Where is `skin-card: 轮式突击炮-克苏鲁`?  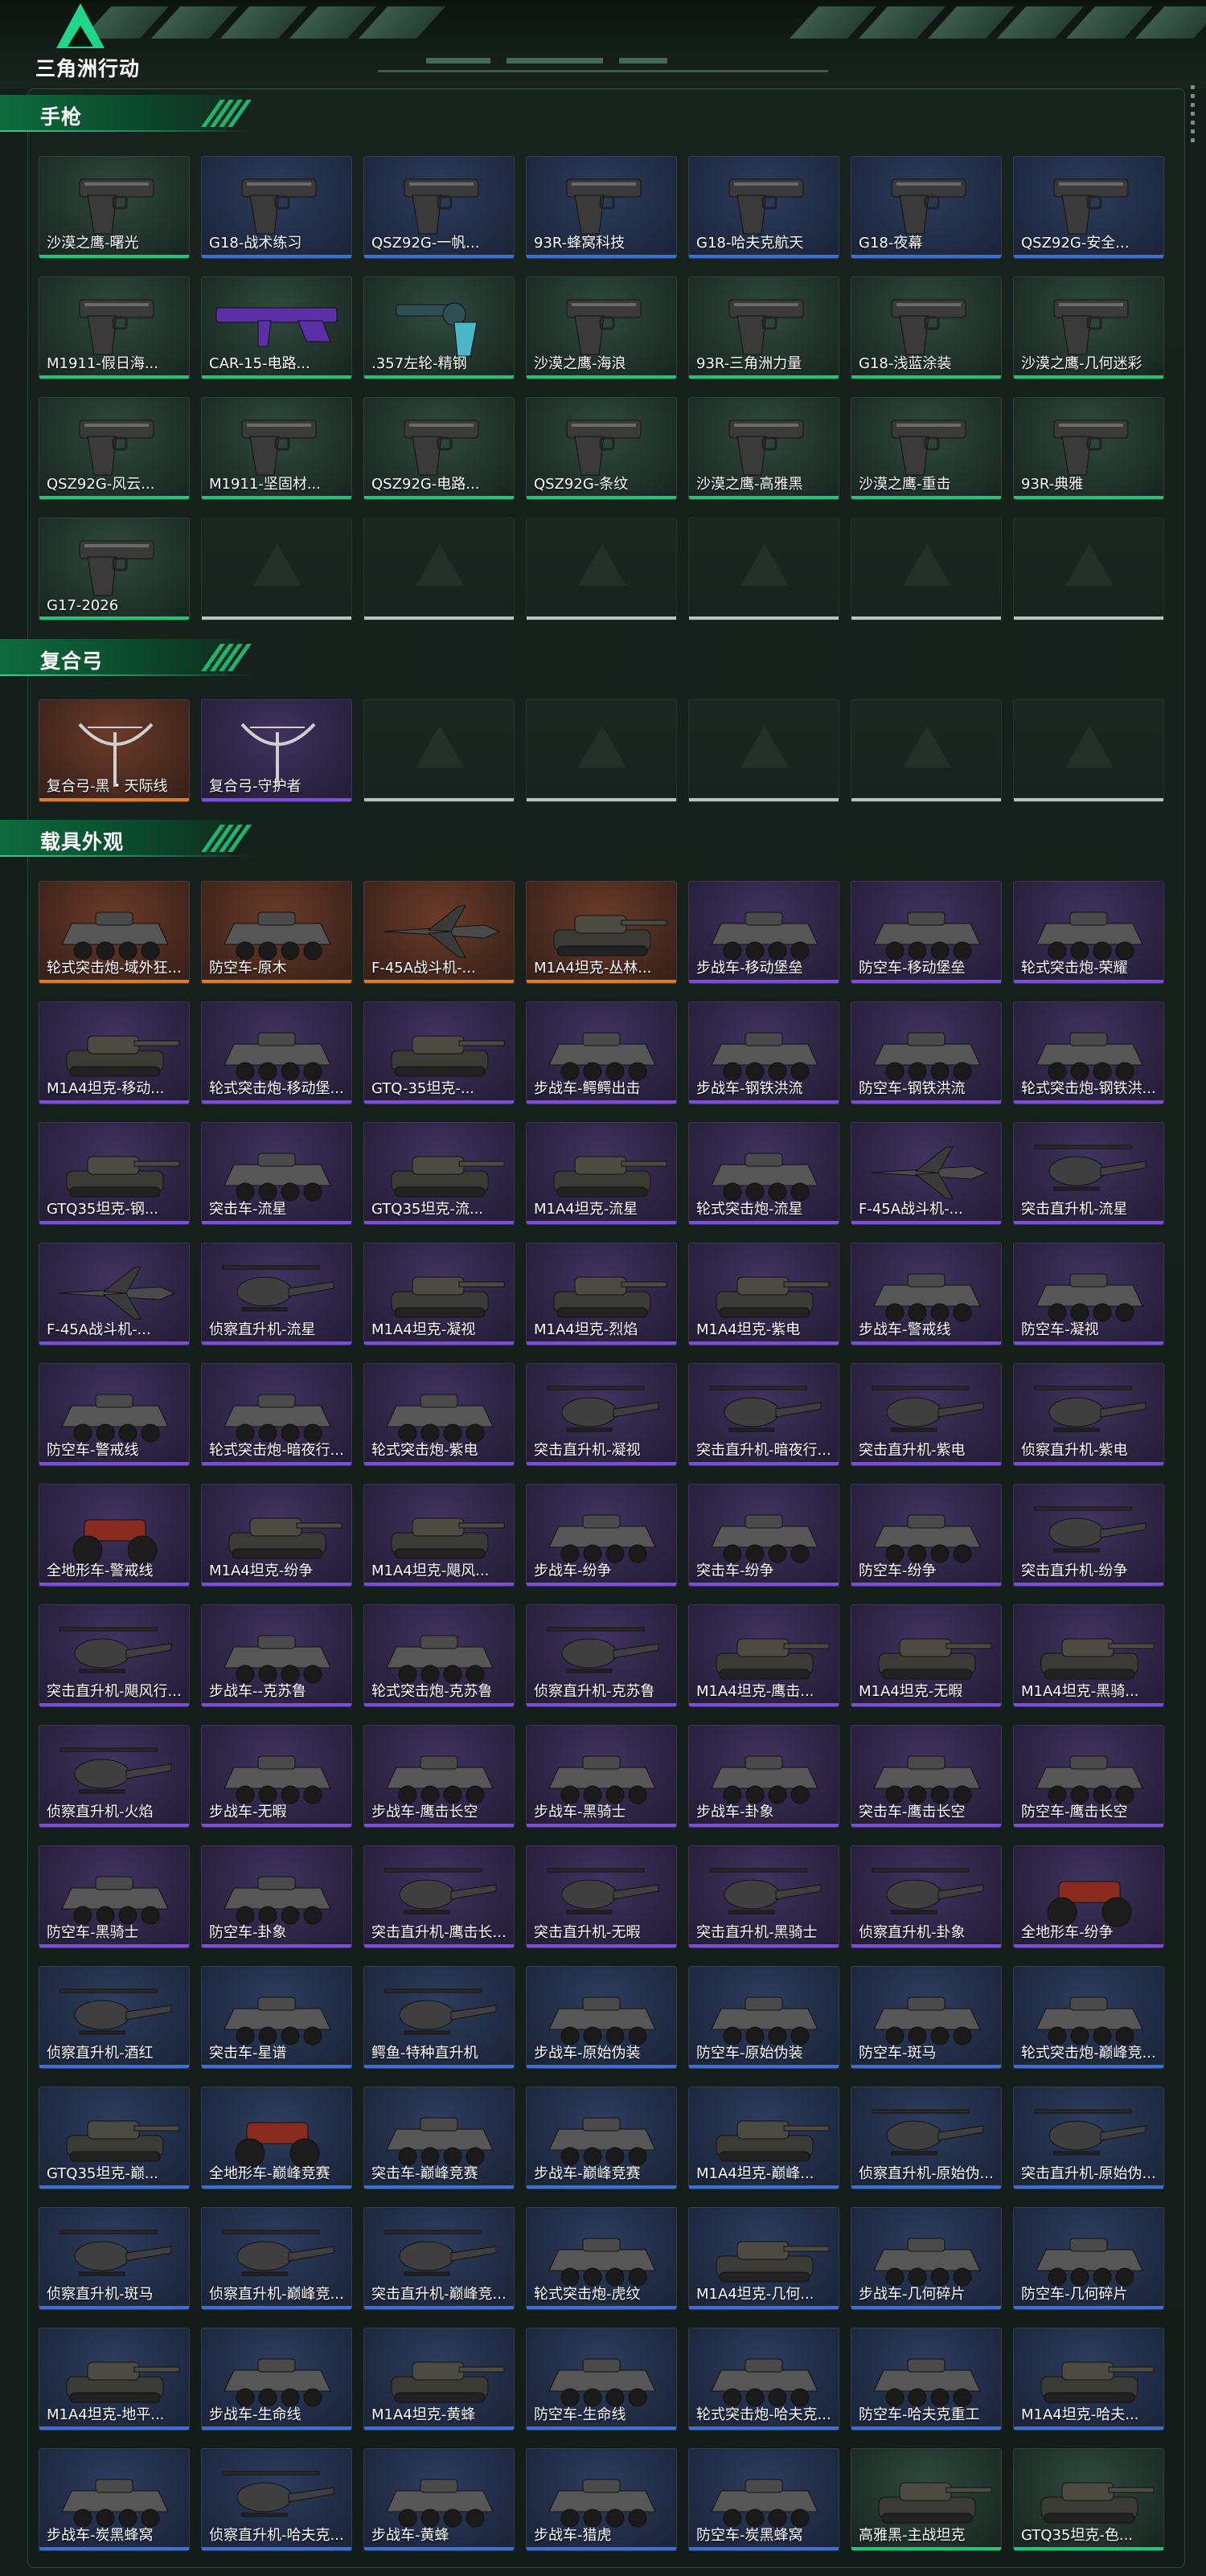 skin-card: 轮式突击炮-克苏鲁 is located at coordinates (439, 1655).